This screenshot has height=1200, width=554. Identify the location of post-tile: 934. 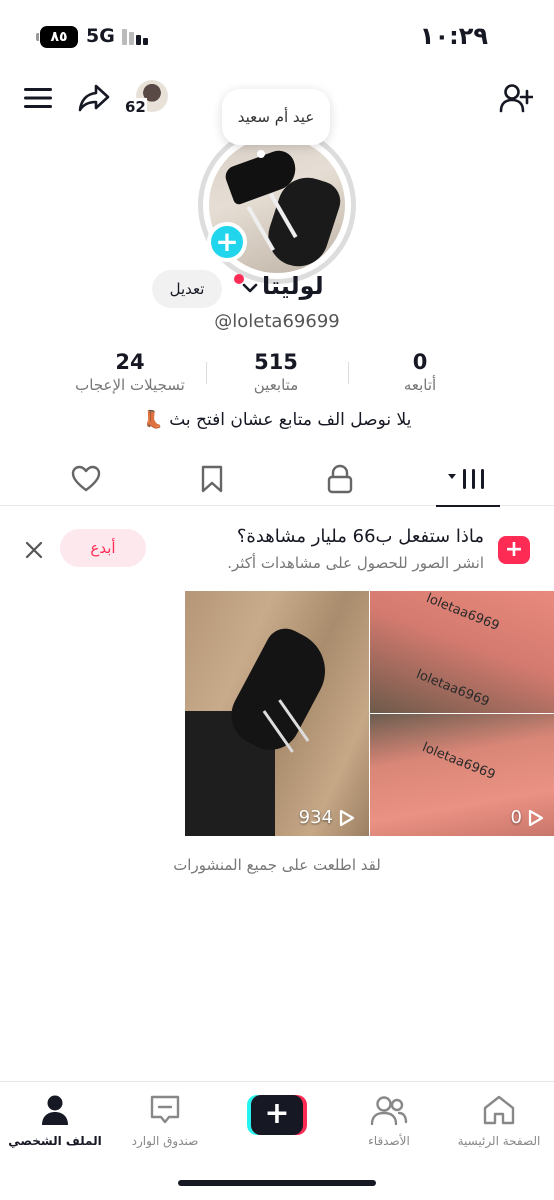
(277, 713).